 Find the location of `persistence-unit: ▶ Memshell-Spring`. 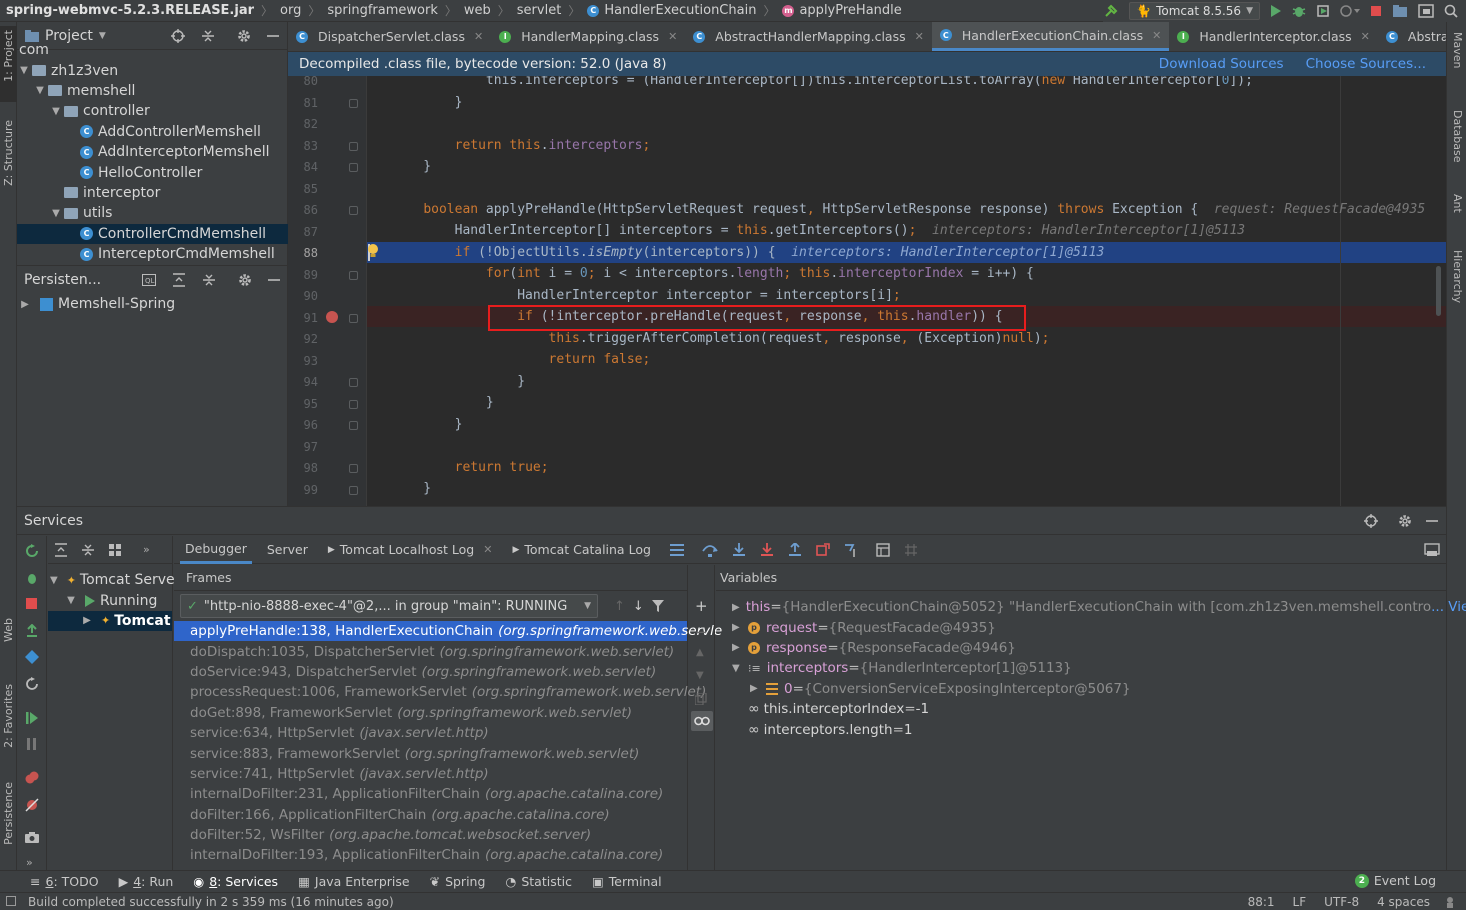

persistence-unit: ▶ Memshell-Spring is located at coordinates (96, 304).